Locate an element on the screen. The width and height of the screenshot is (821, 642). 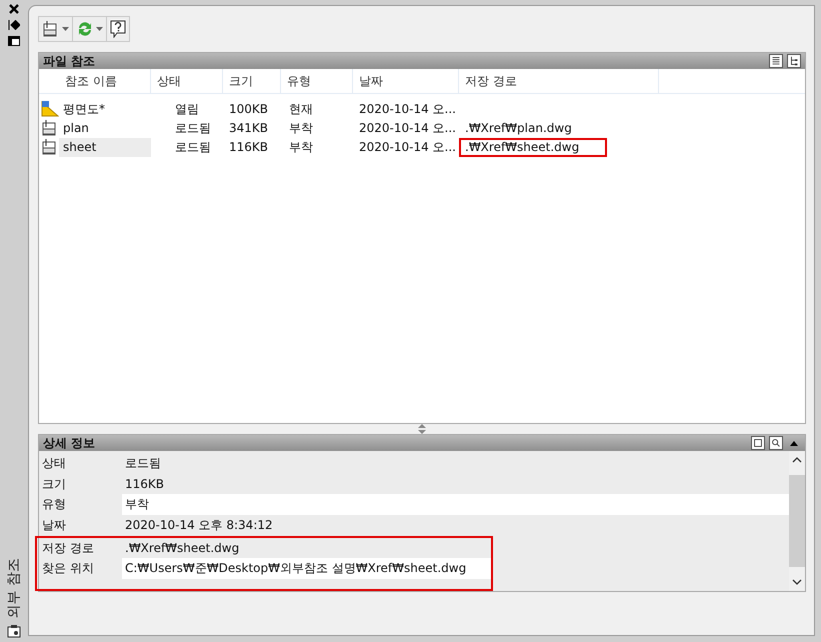
table-cell-text: 341KB is located at coordinates (249, 128).